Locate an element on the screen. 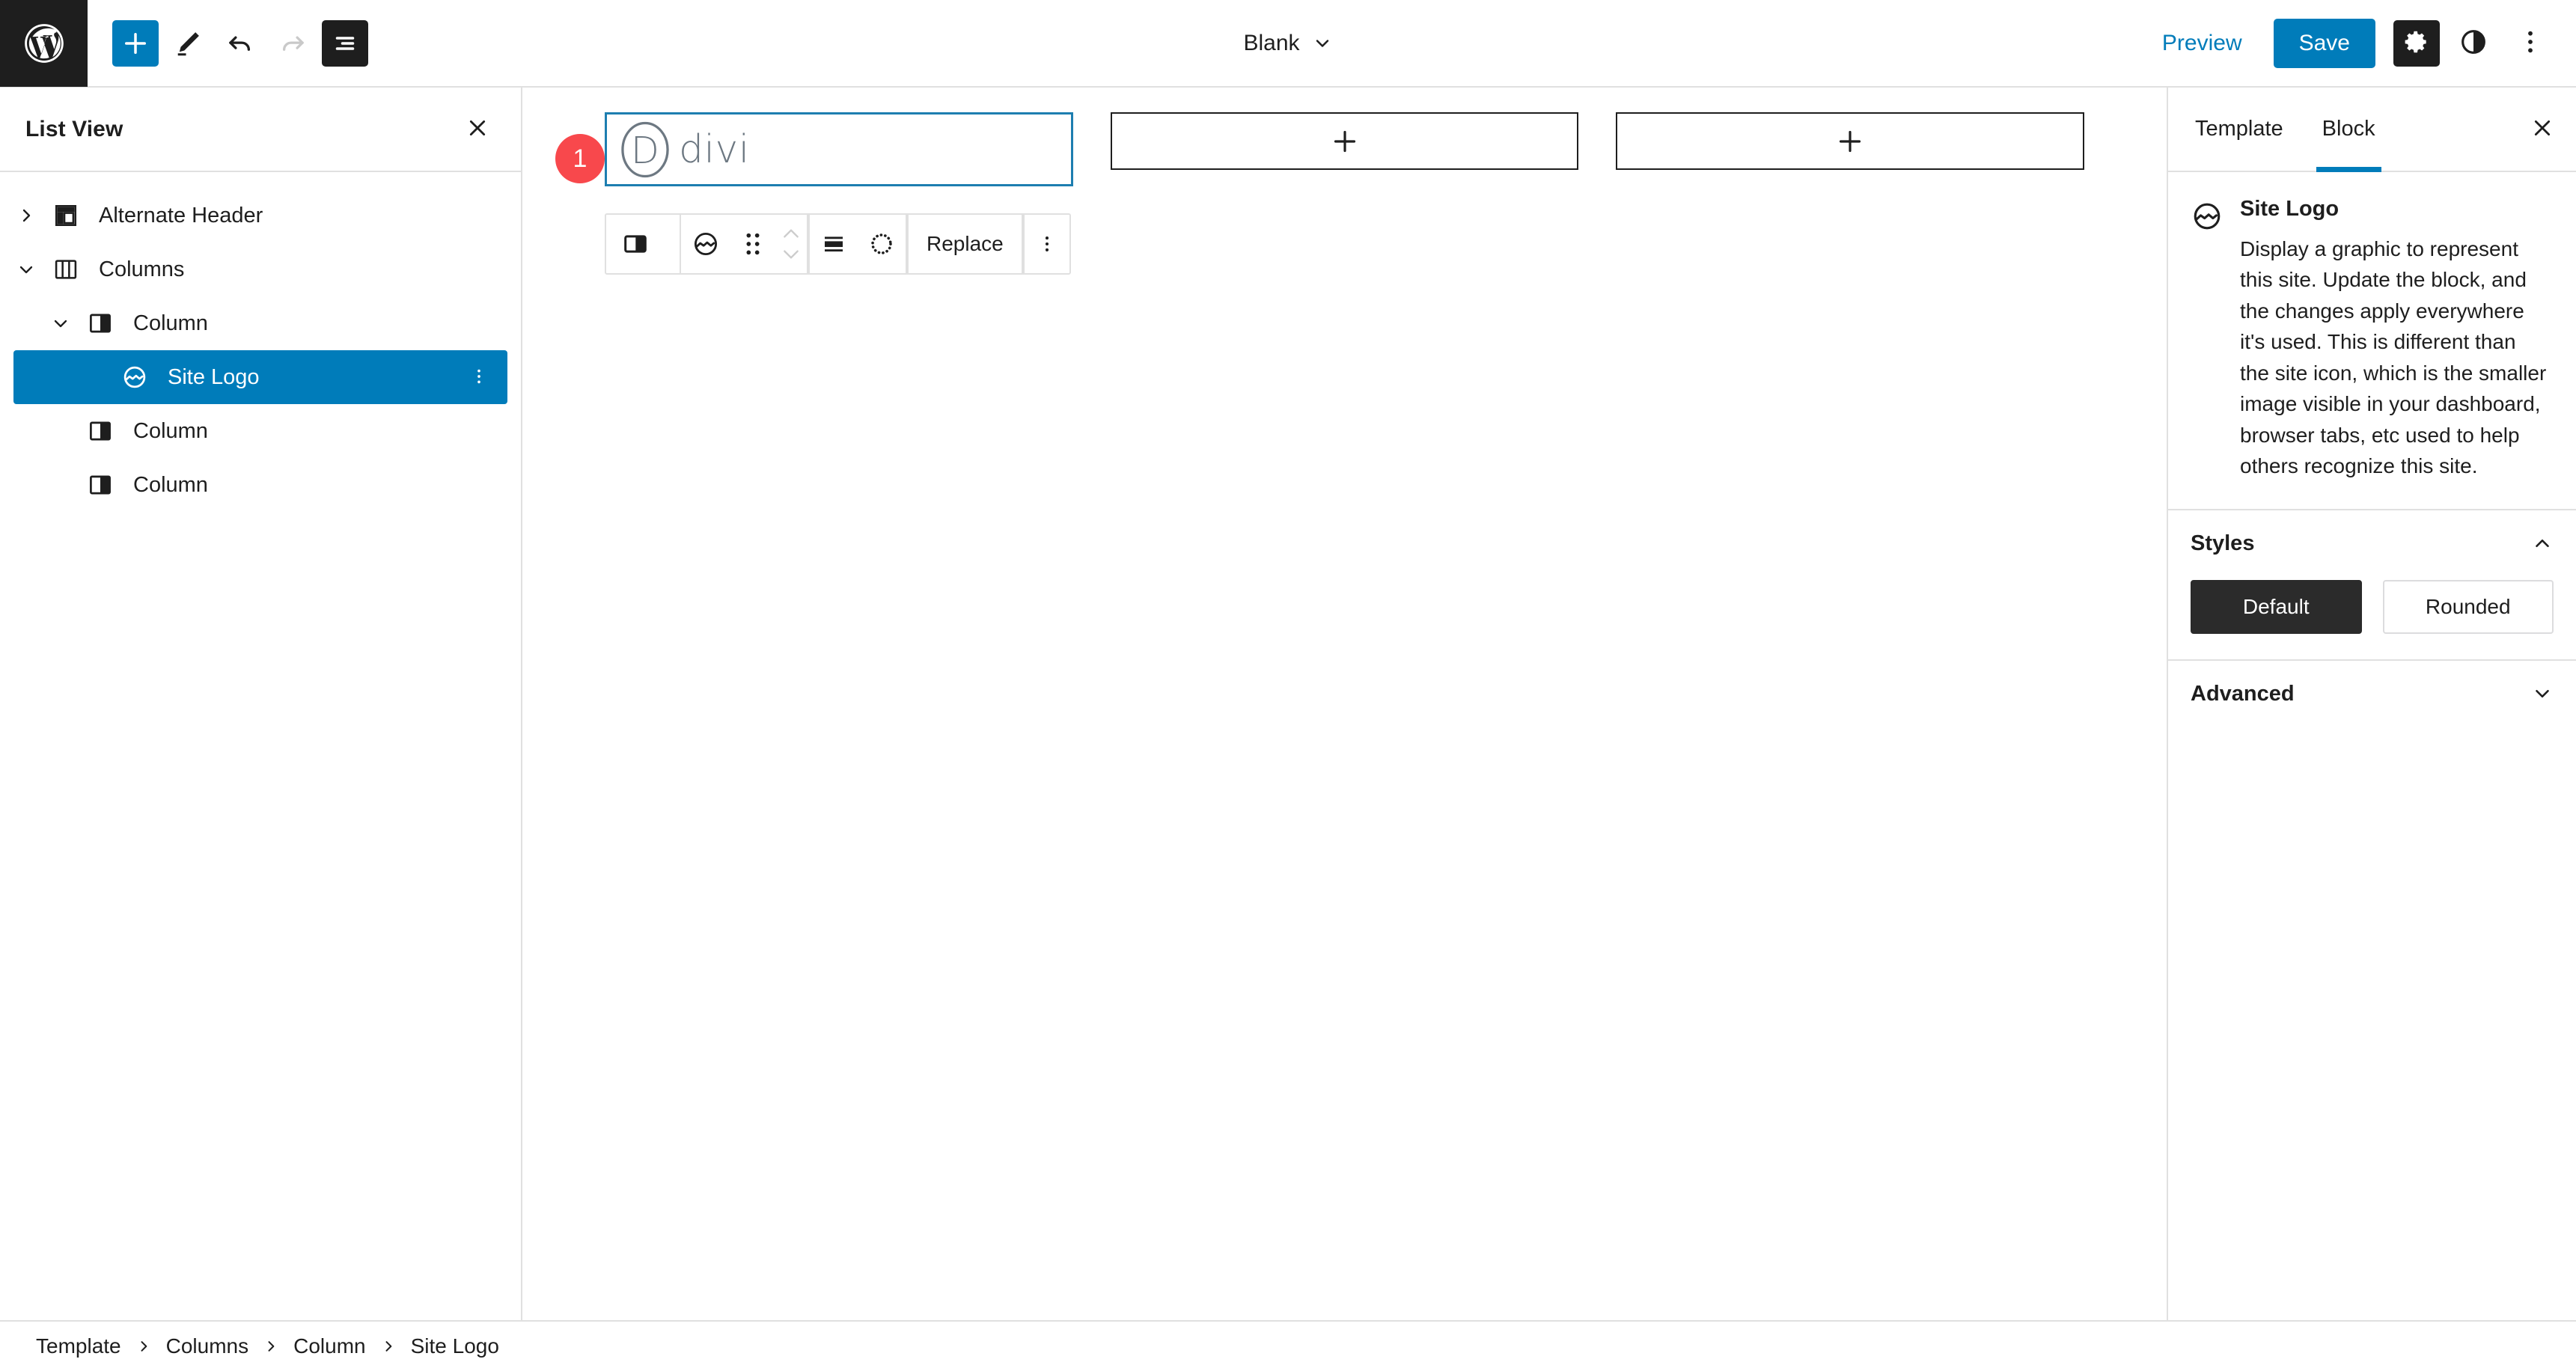  block-movers is located at coordinates (791, 244).